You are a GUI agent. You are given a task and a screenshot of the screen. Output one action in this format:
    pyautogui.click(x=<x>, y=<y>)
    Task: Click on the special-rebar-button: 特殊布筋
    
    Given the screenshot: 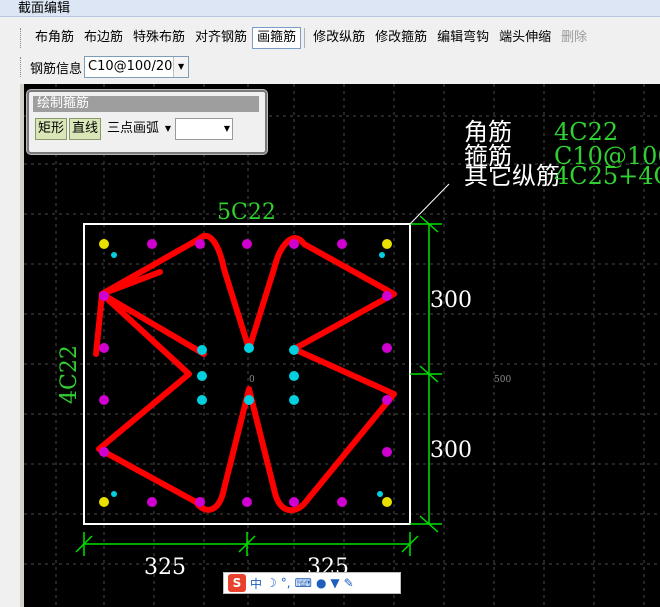 What is the action you would take?
    pyautogui.click(x=159, y=38)
    